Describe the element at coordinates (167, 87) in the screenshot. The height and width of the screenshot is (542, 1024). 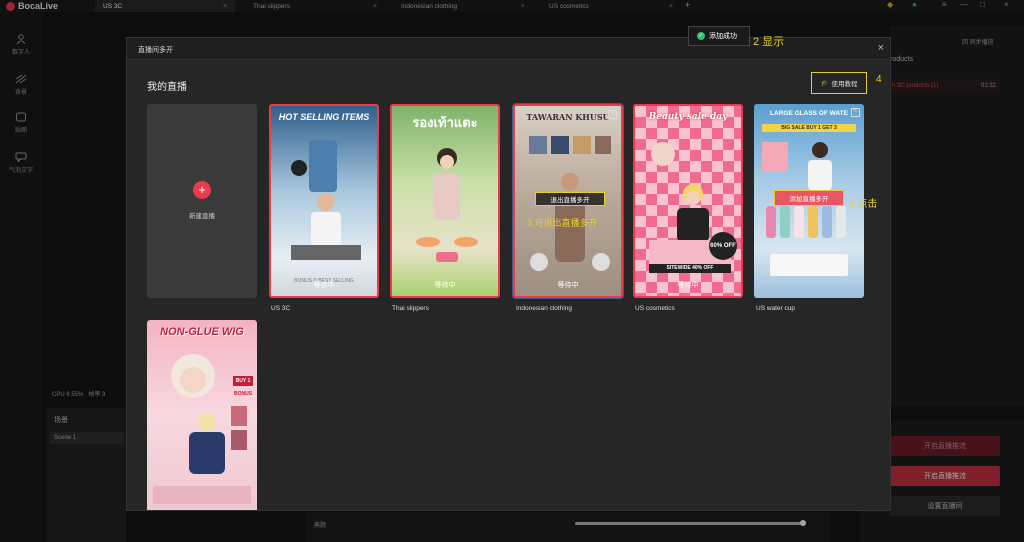
I see `section-title: 我的直播` at that location.